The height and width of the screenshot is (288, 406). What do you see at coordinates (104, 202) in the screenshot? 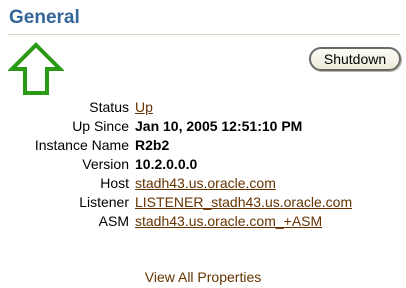
I see `listener-label: Listener` at bounding box center [104, 202].